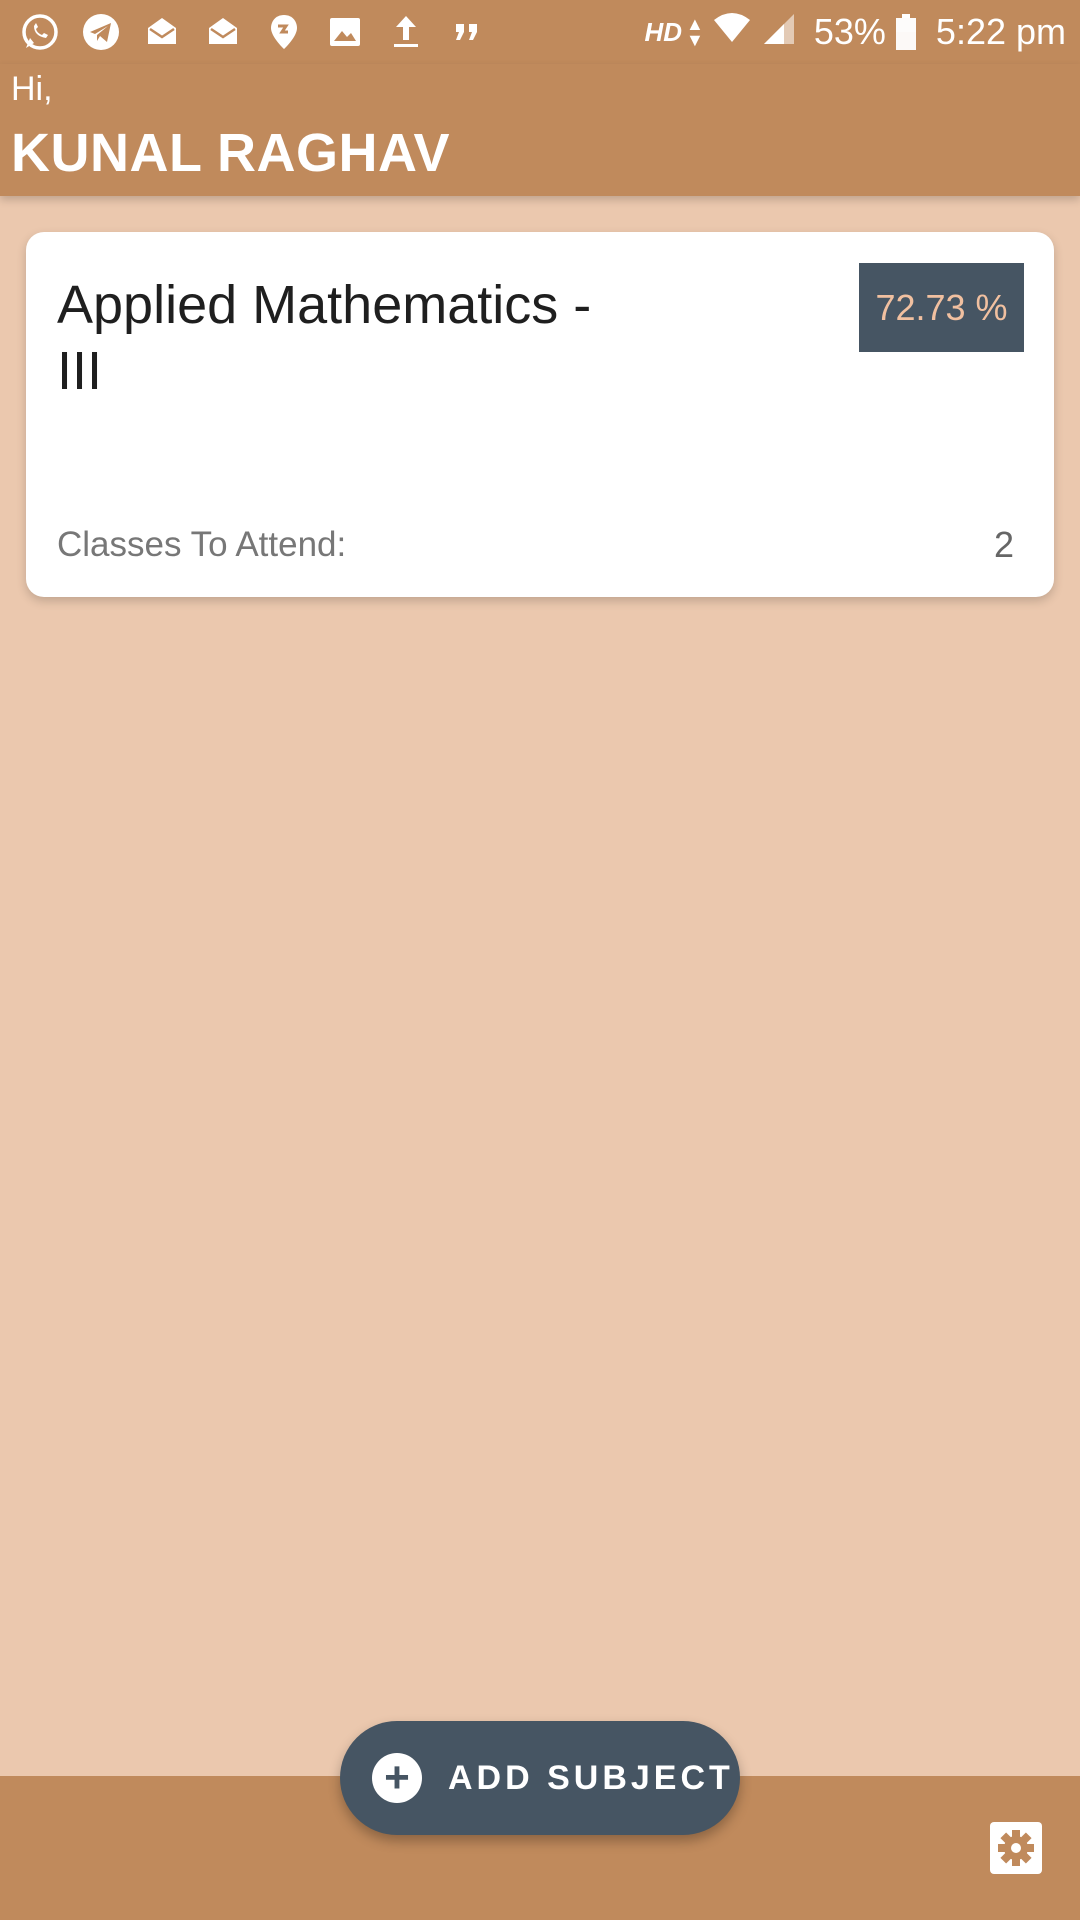 This screenshot has width=1080, height=1920. Describe the element at coordinates (1000, 31) in the screenshot. I see `clock: 5:22 pm` at that location.